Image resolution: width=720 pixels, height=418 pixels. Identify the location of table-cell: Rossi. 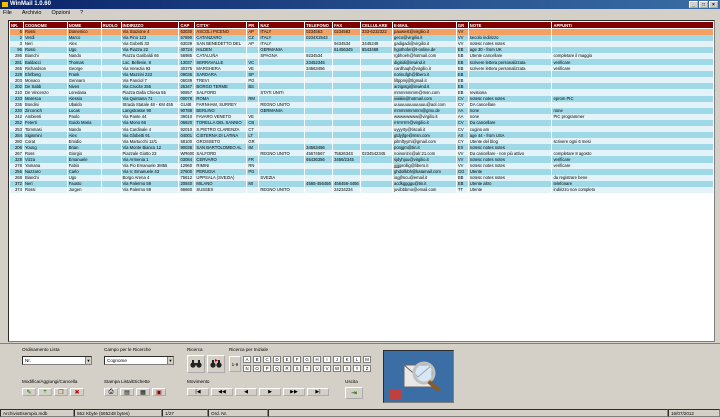
(45, 190).